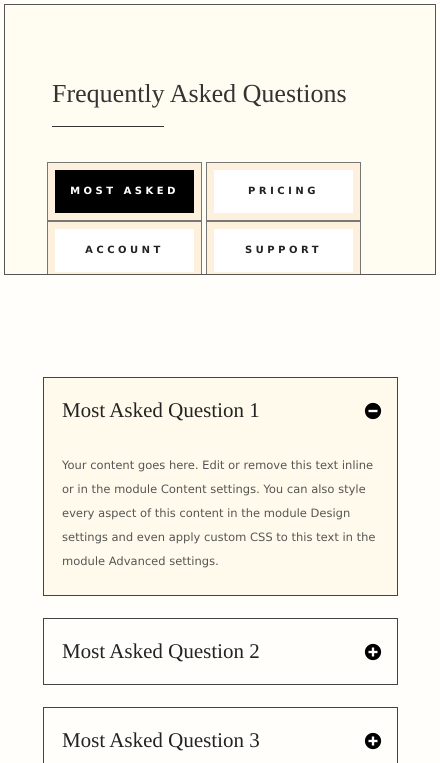 The width and height of the screenshot is (440, 763). I want to click on answer-text: Your content goes here. Edit or remove this text inline or in the module Content settings. You can also style every aspect of this content in the module Design settings and even apply custom CSS to this text in the module Advanced settings., so click(219, 513).